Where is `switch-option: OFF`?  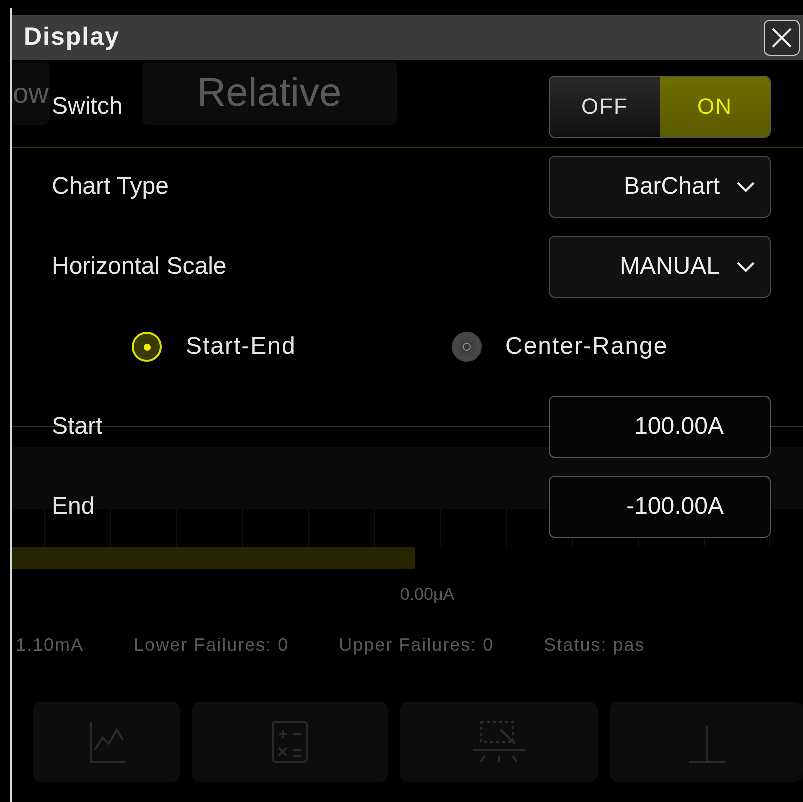
switch-option: OFF is located at coordinates (605, 107).